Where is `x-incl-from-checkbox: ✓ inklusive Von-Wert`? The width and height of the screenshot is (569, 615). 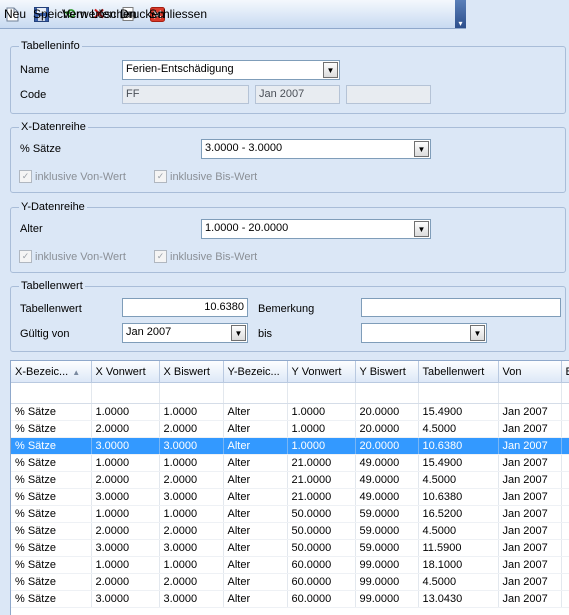 x-incl-from-checkbox: ✓ inklusive Von-Wert is located at coordinates (72, 176).